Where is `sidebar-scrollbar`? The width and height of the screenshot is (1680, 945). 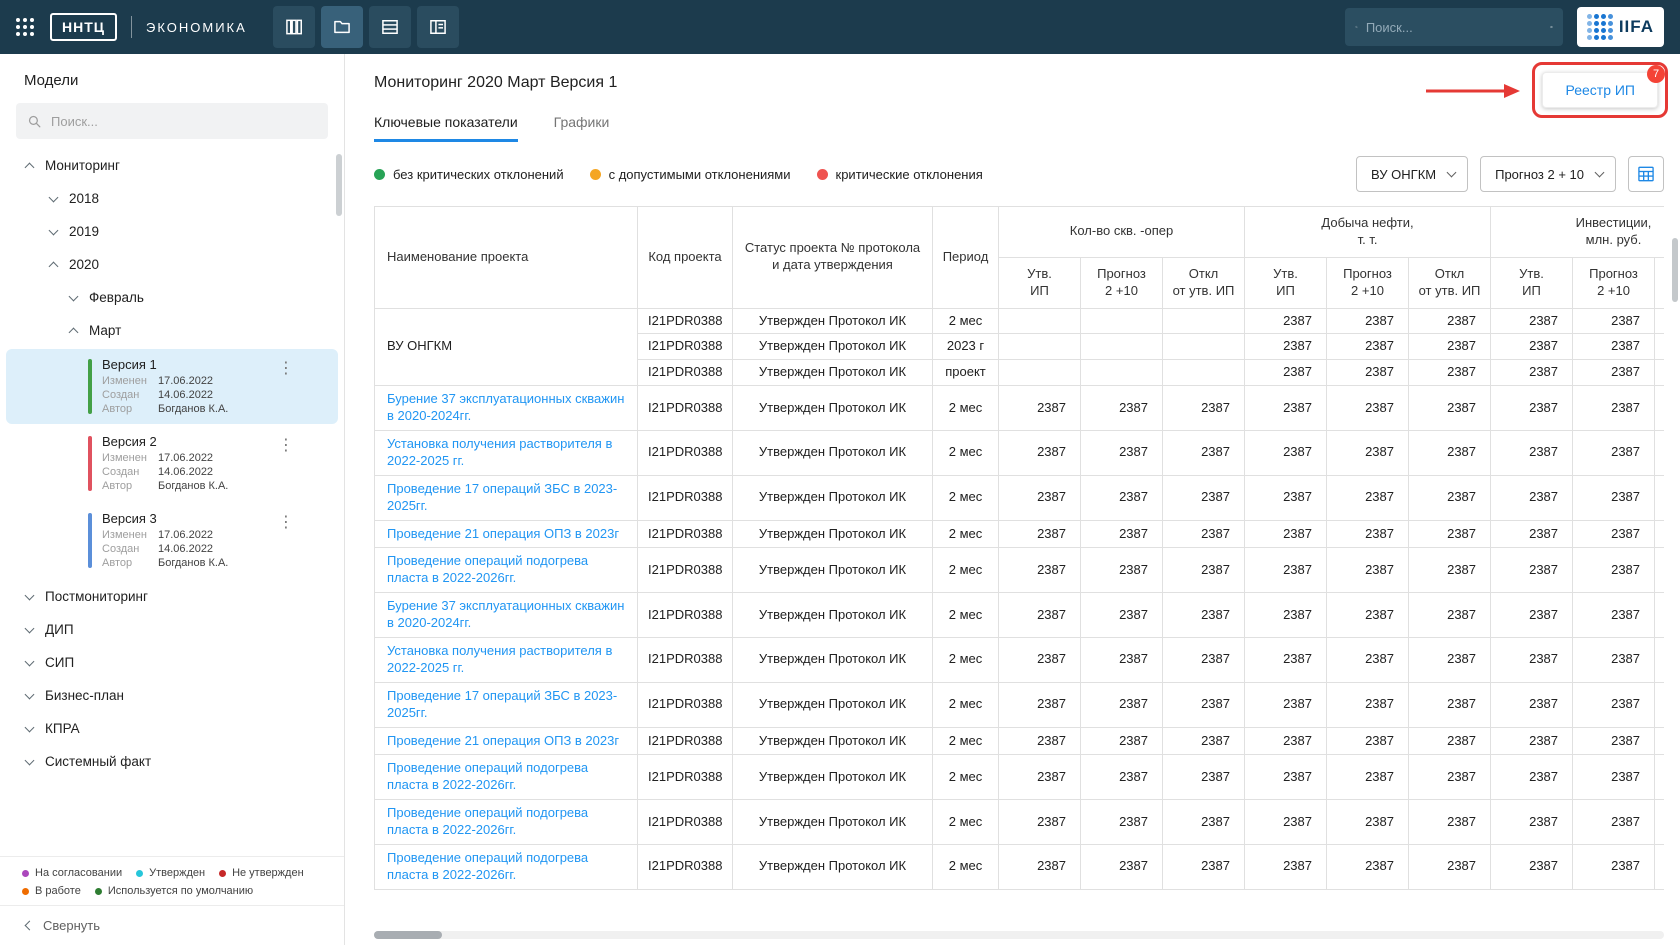 sidebar-scrollbar is located at coordinates (339, 185).